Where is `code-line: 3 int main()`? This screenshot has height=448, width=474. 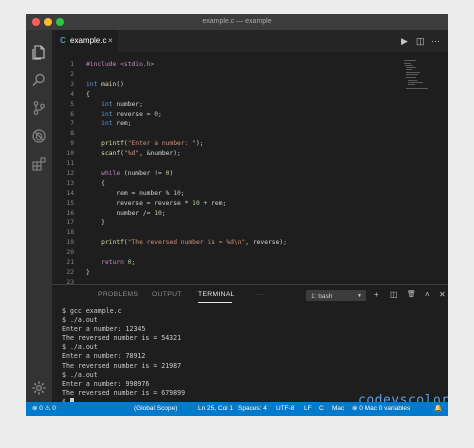
code-line: 3 int main() is located at coordinates (237, 85).